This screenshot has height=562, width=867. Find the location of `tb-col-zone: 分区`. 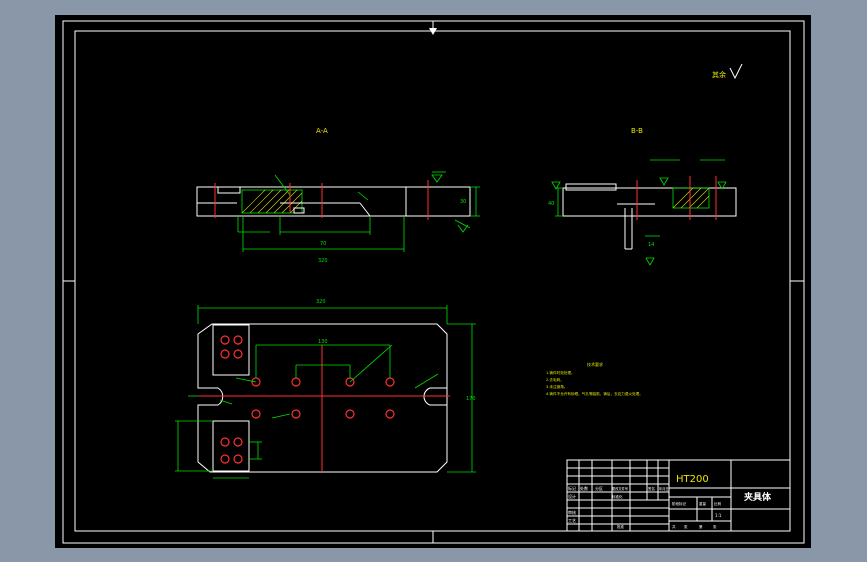

tb-col-zone: 分区 is located at coordinates (599, 488).